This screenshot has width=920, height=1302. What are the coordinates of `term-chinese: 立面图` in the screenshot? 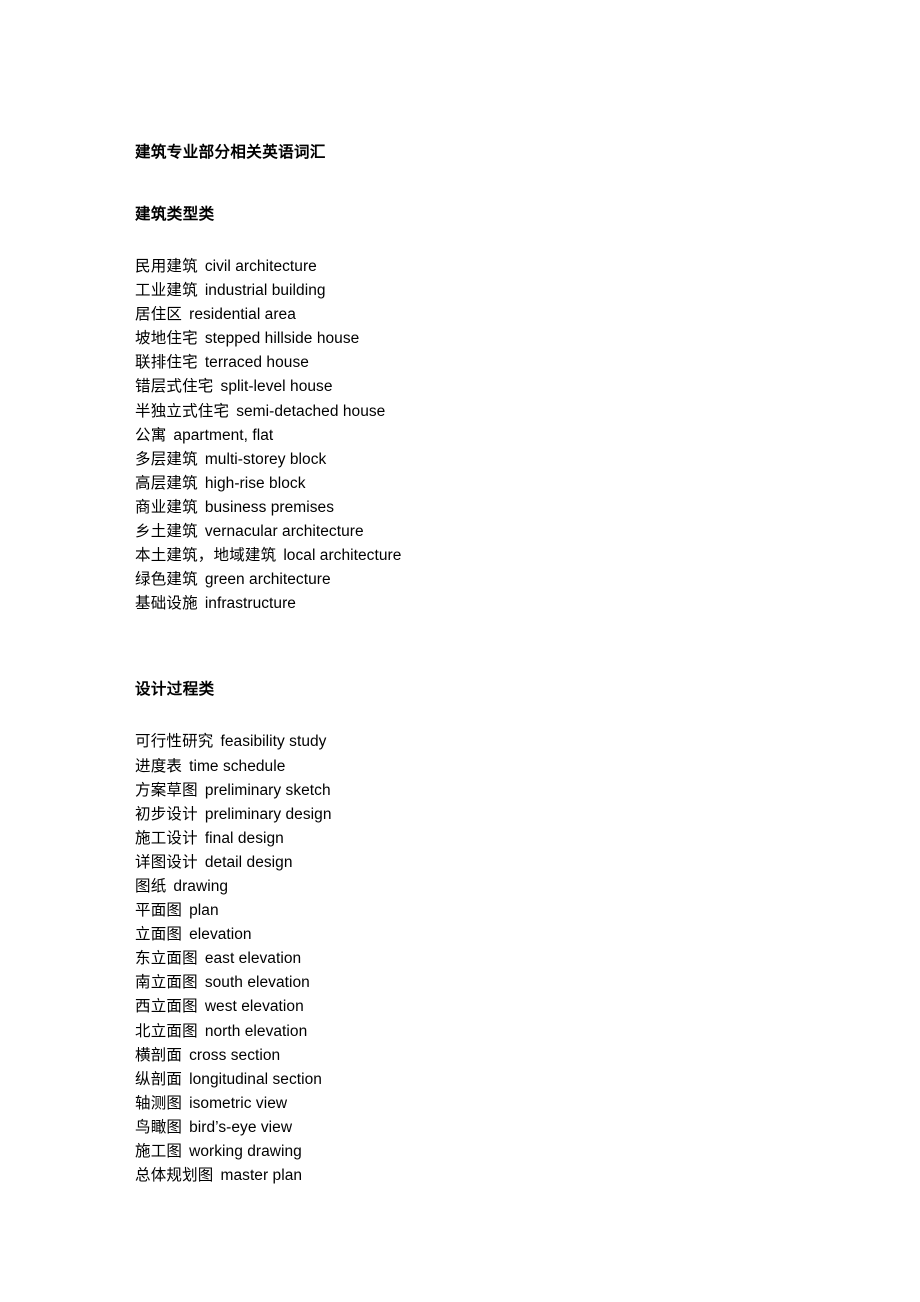 It's located at (159, 935).